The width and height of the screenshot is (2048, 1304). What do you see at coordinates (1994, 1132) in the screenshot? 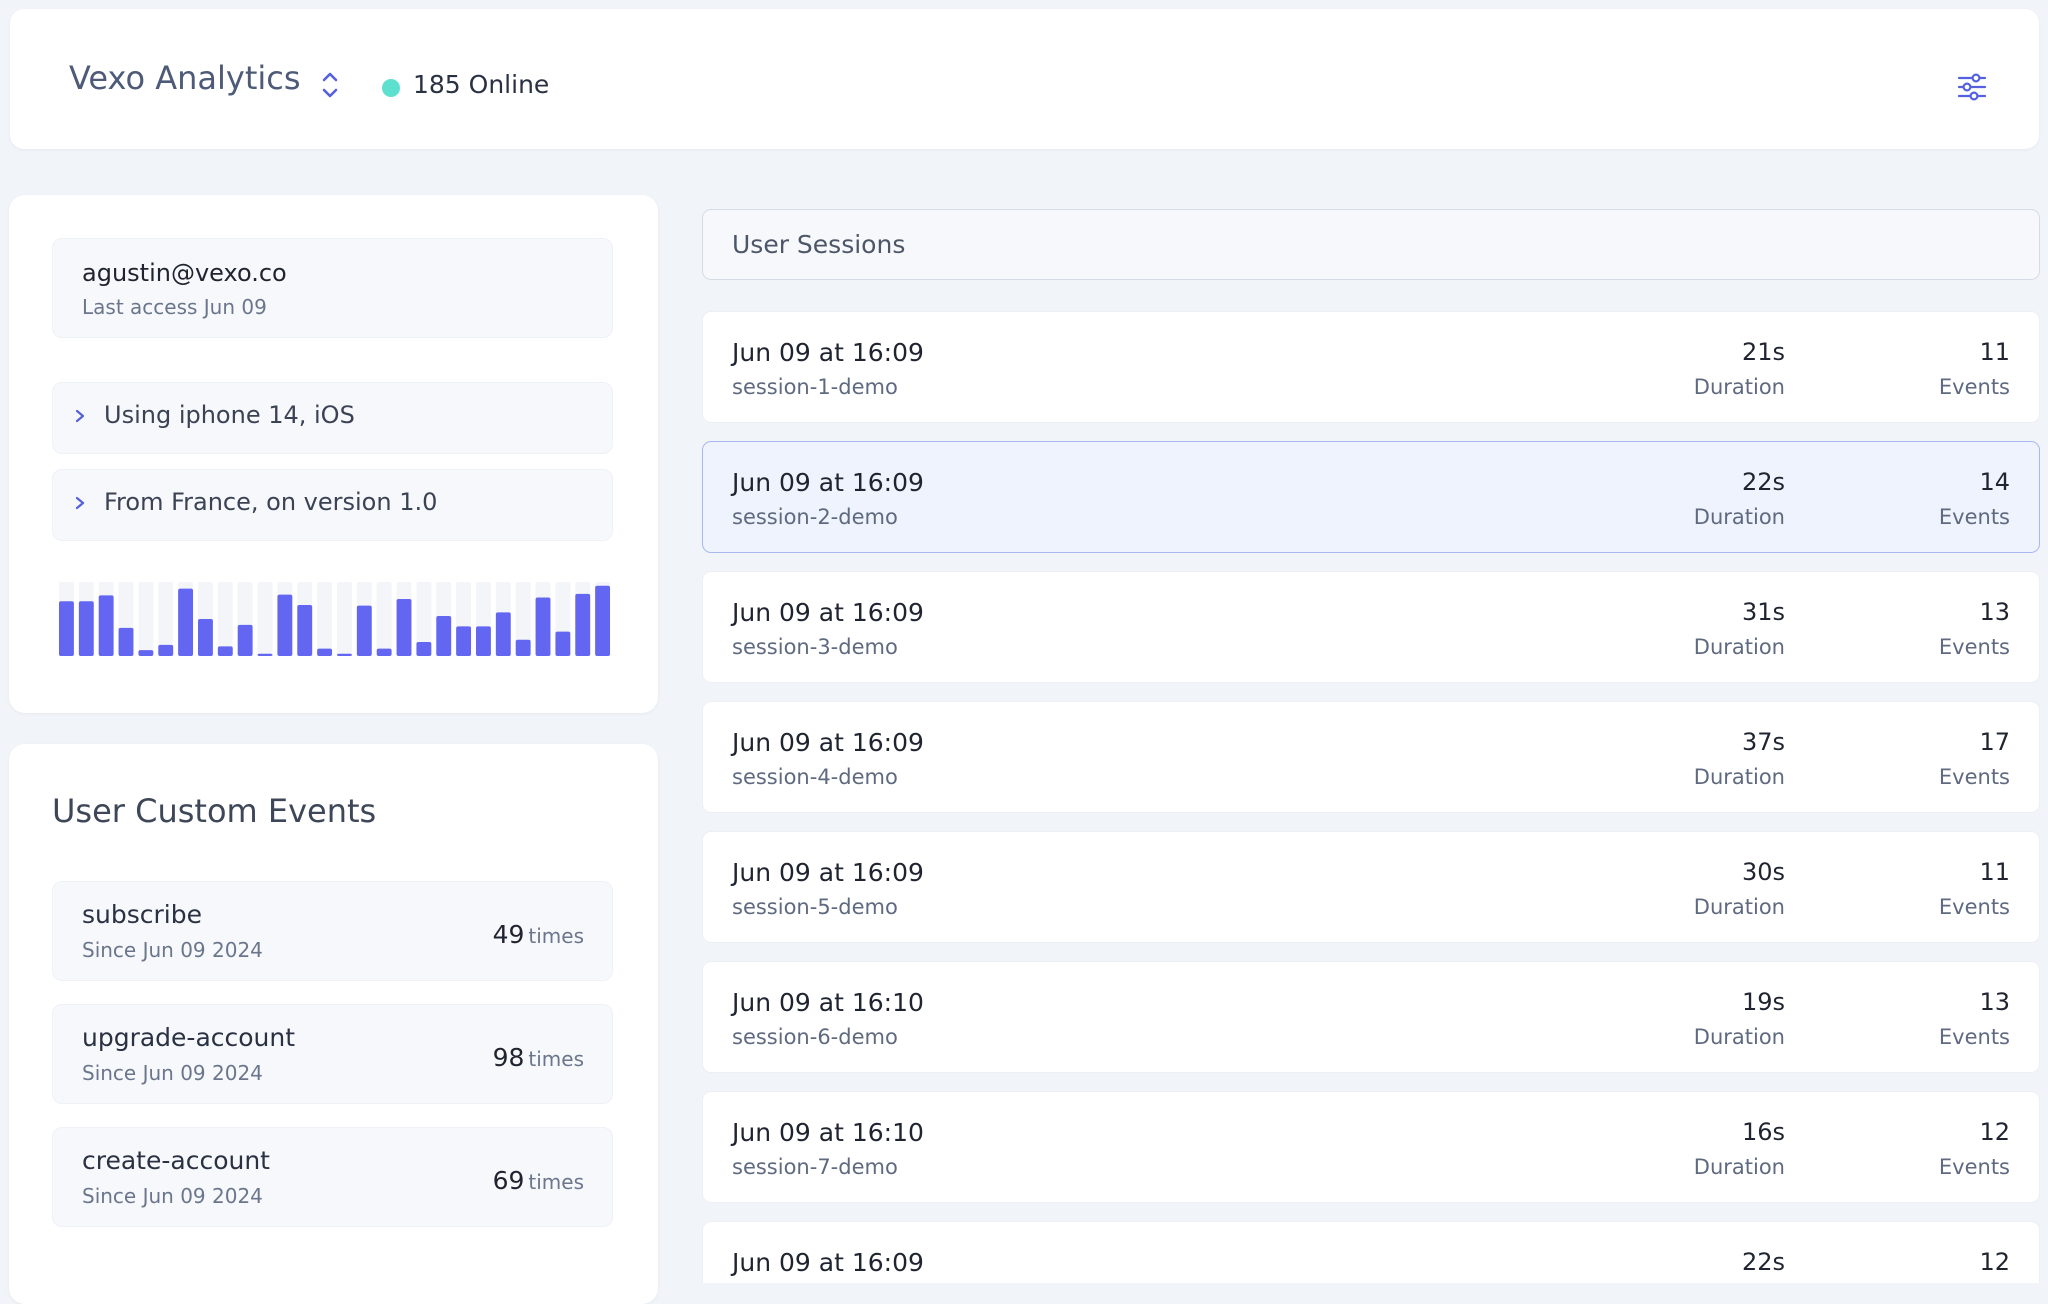
I see `session-events: 12` at bounding box center [1994, 1132].